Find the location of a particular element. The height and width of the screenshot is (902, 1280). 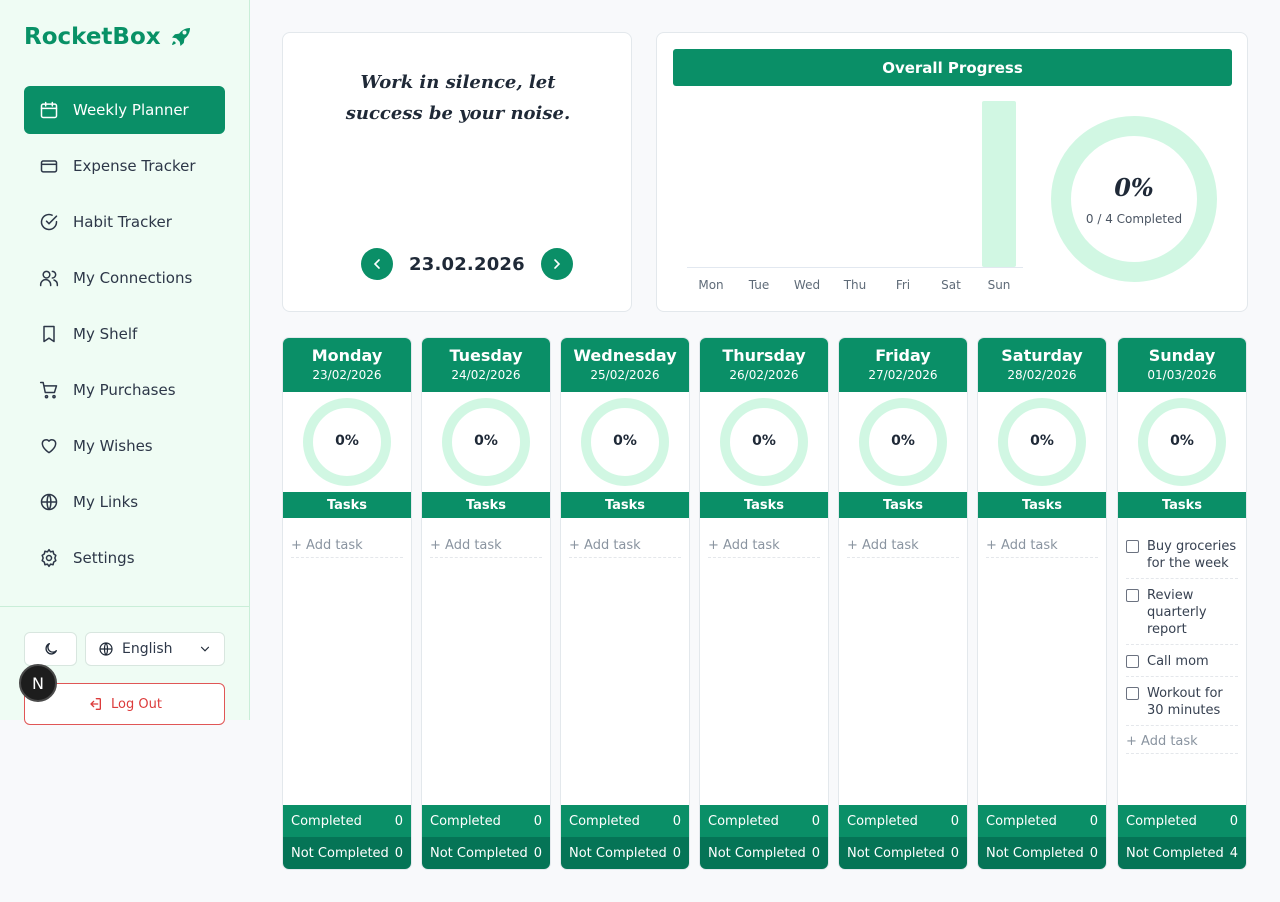

sidebar-item-my-purchases: My Purchases is located at coordinates (124, 390).